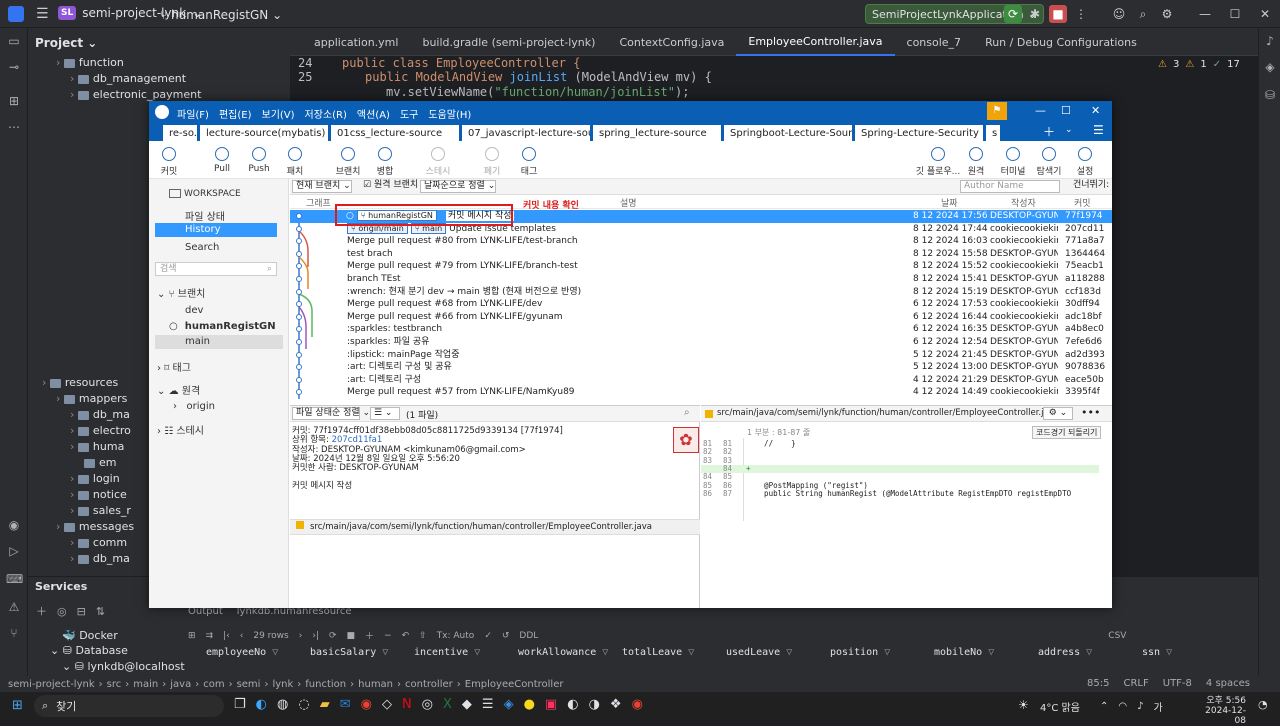  Describe the element at coordinates (295, 161) in the screenshot. I see `fetch-button: 패치` at that location.